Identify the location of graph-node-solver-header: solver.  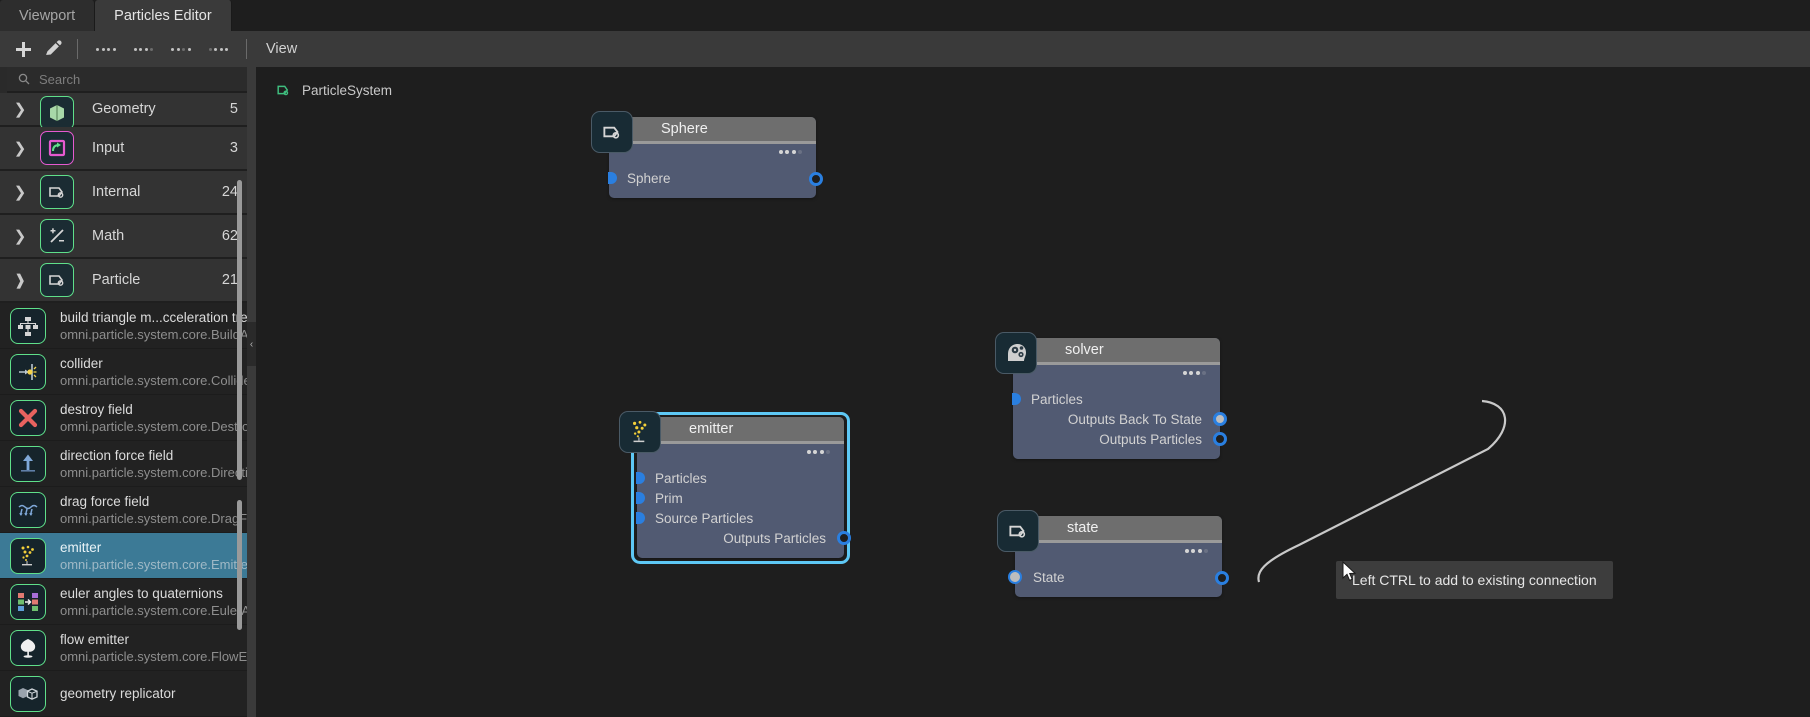
(1116, 351).